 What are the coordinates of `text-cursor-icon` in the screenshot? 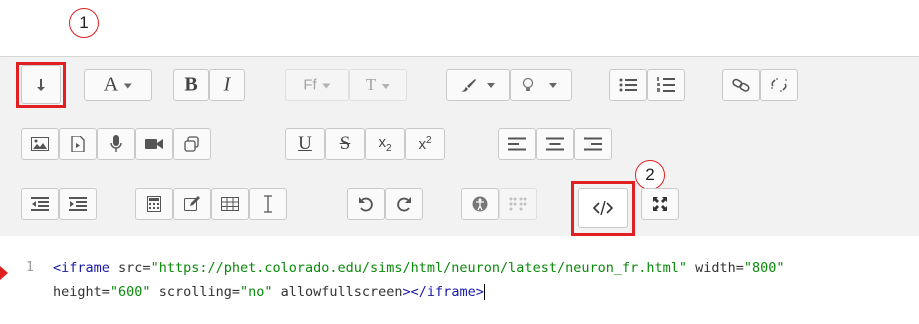 It's located at (268, 204).